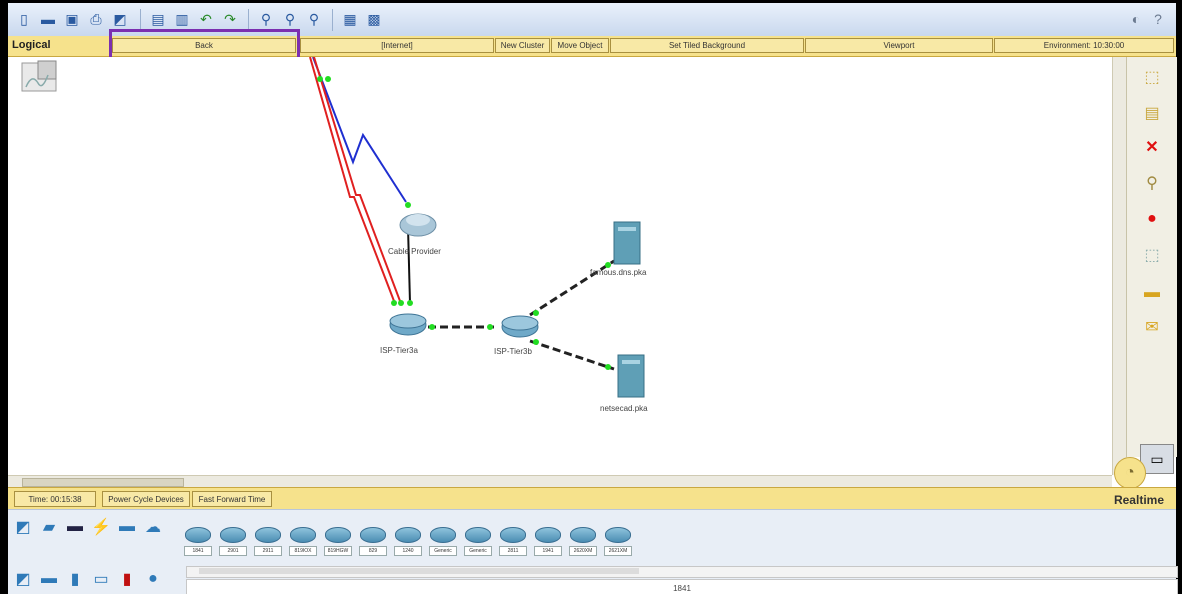  I want to click on undo-icon: ↶, so click(206, 19).